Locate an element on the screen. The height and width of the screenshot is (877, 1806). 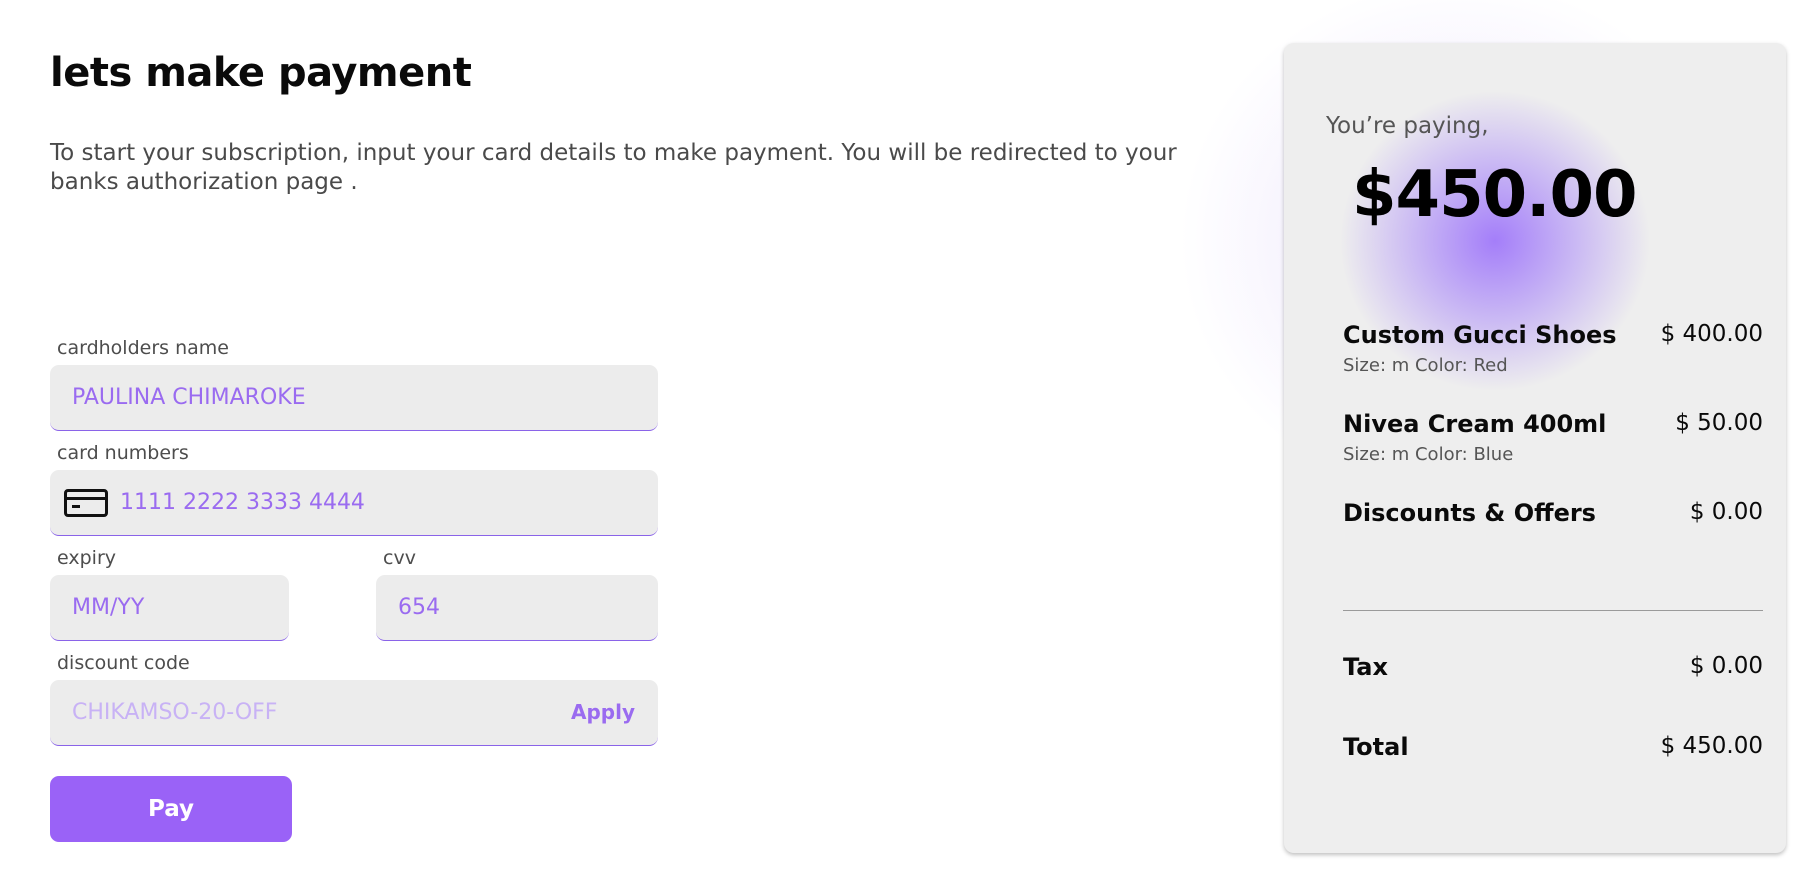
item-meta: Size: m Color: Red is located at coordinates (1425, 365).